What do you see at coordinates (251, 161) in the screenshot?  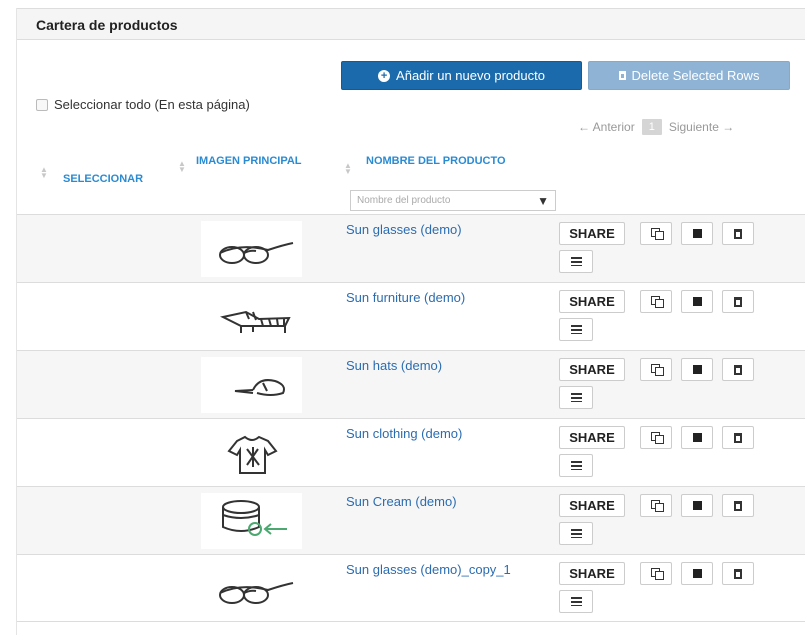 I see `column-header-image: IMAGEN PRINCIPAL` at bounding box center [251, 161].